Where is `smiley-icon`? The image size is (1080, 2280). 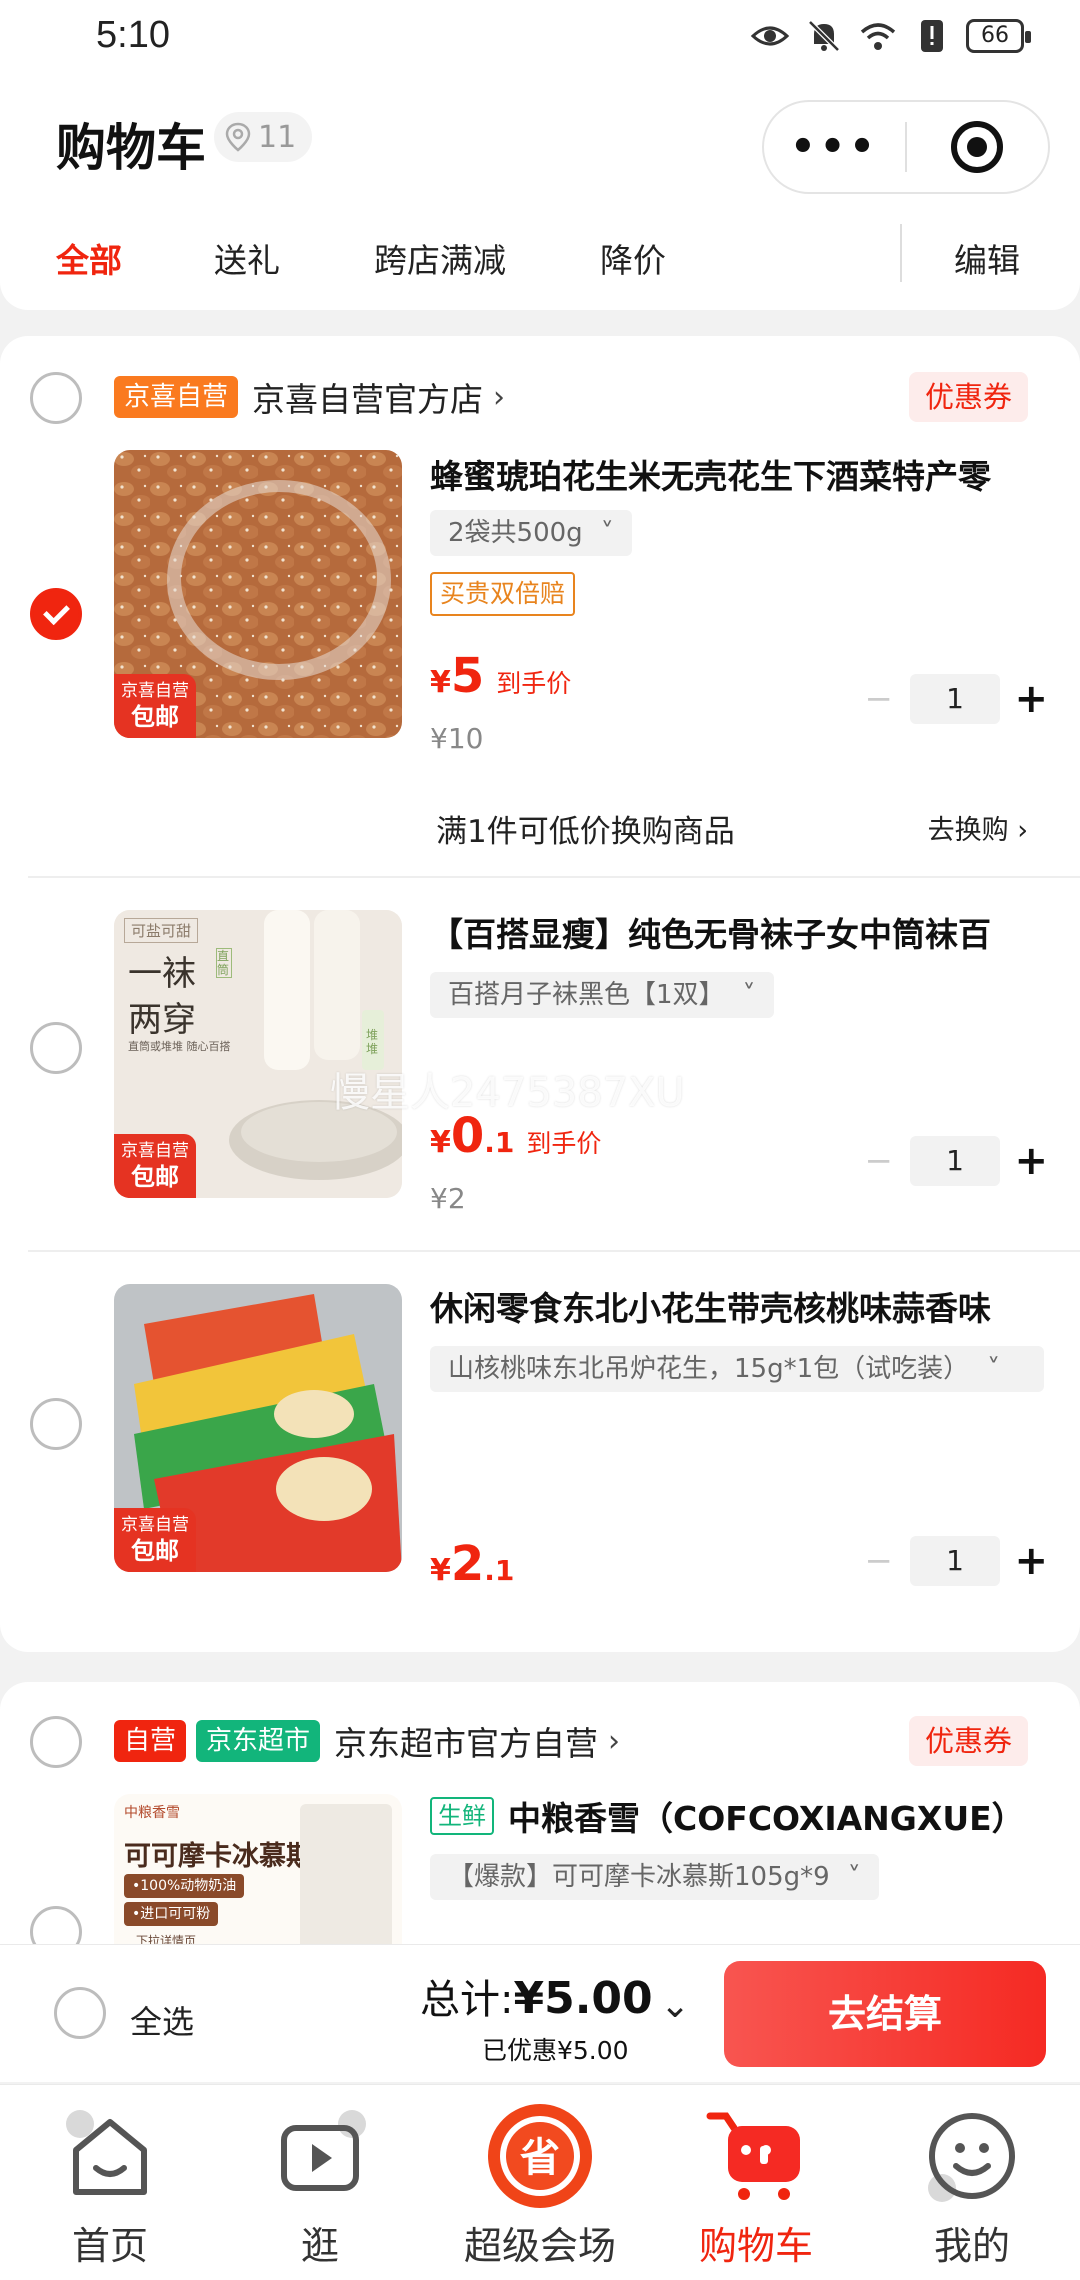 smiley-icon is located at coordinates (972, 2156).